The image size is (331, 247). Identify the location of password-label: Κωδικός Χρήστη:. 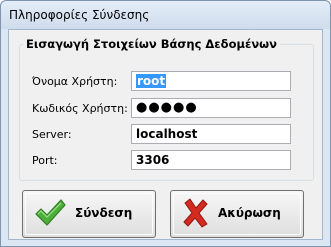
(80, 108).